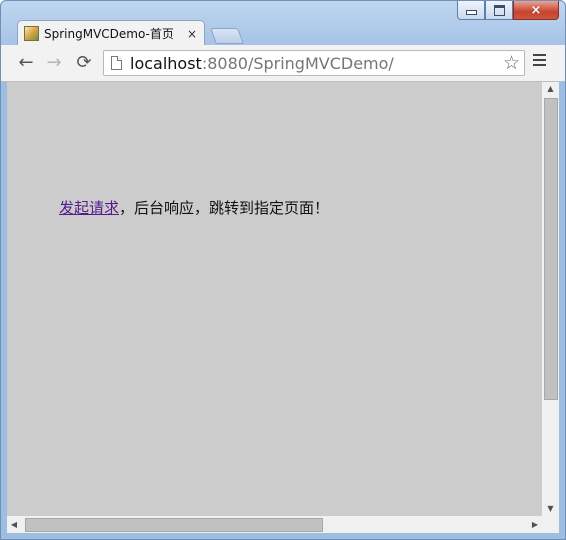  I want to click on minimize-icon, so click(471, 12).